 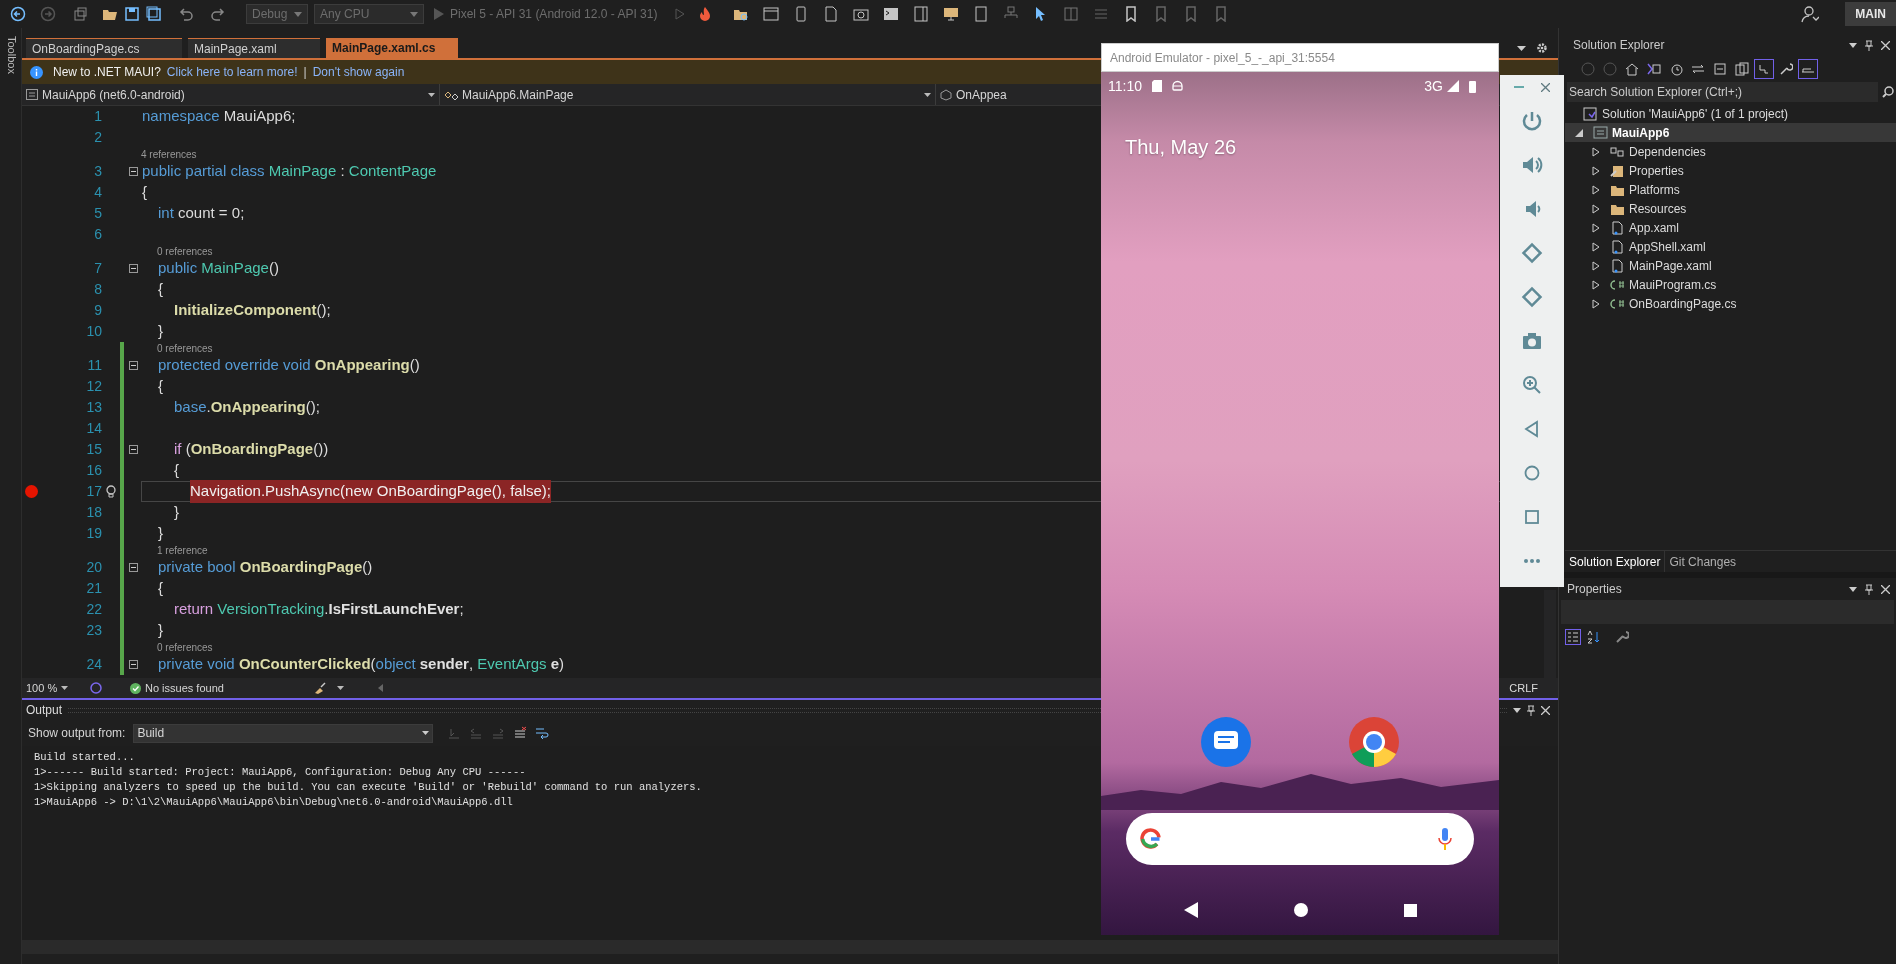 I want to click on messages-app-icon, so click(x=1226, y=742).